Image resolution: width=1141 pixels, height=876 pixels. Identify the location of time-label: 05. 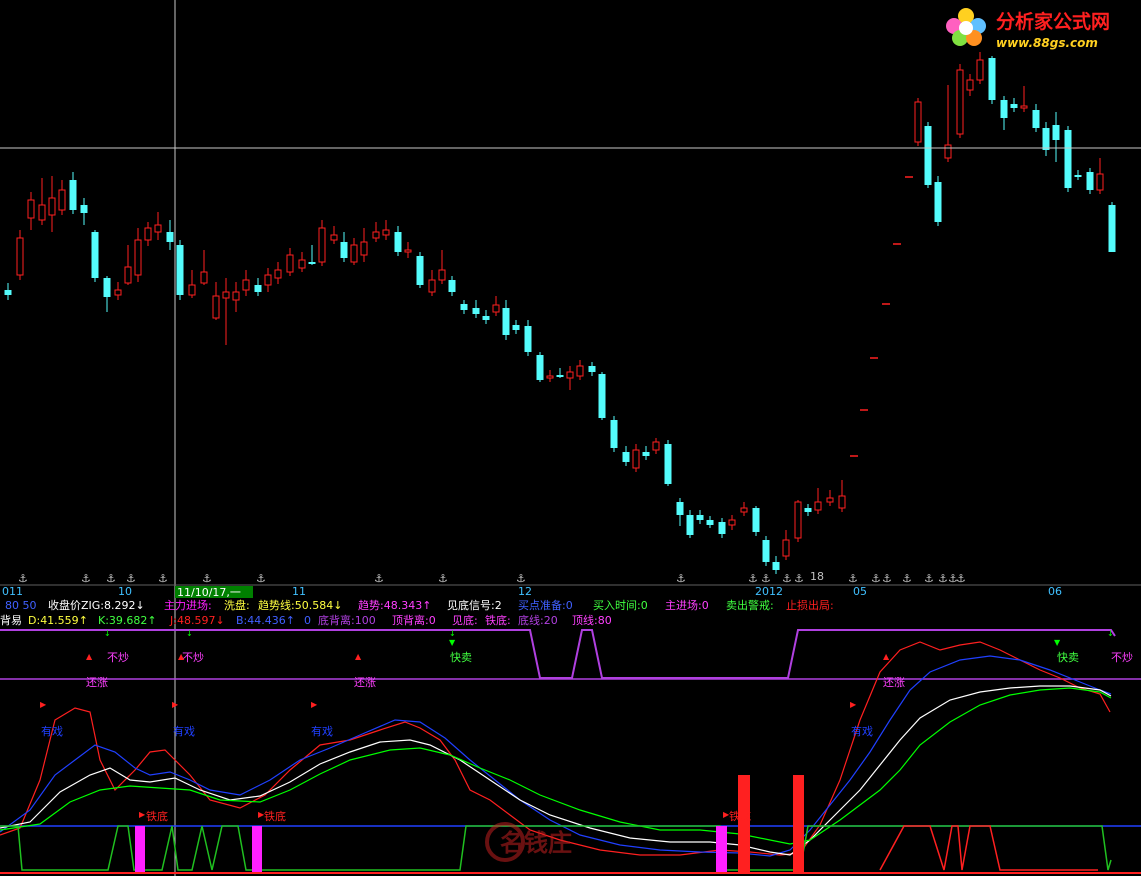
(860, 591).